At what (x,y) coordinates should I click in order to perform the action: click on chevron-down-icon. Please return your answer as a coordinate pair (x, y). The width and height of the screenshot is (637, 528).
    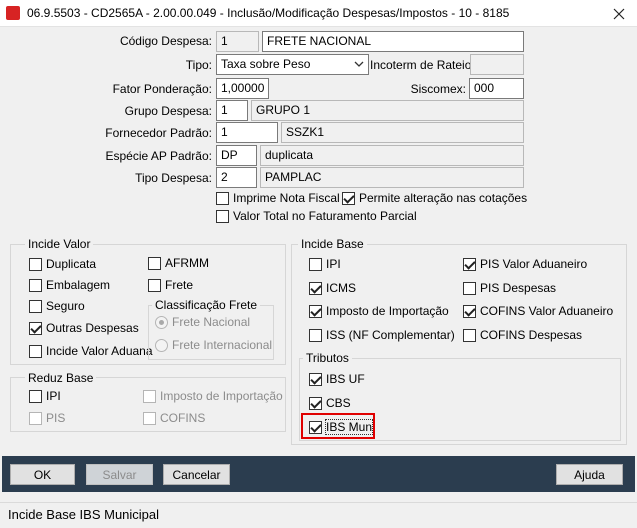
    Looking at the image, I should click on (359, 64).